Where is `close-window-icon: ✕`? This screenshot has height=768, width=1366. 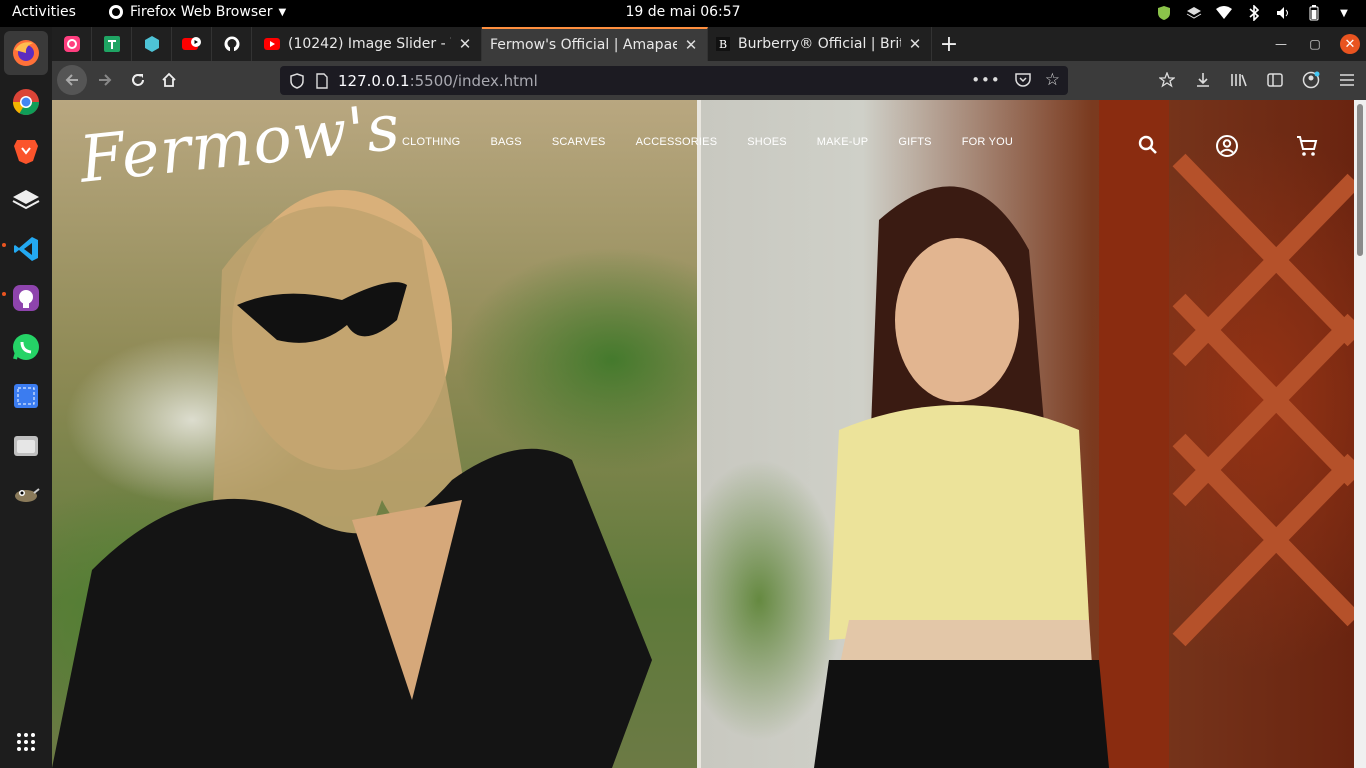 close-window-icon: ✕ is located at coordinates (1350, 44).